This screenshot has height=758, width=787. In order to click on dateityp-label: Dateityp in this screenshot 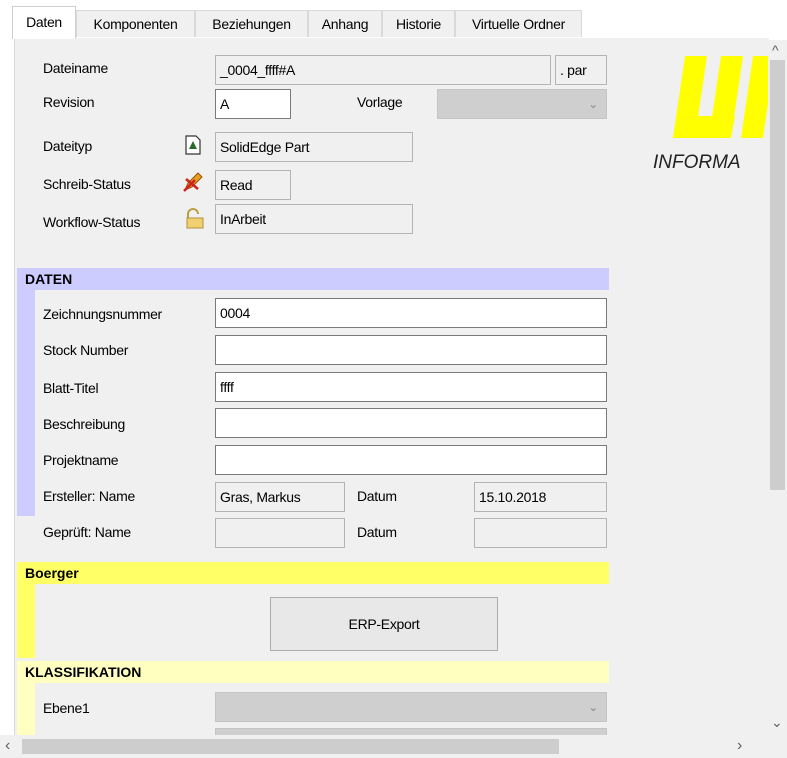, I will do `click(67, 146)`.